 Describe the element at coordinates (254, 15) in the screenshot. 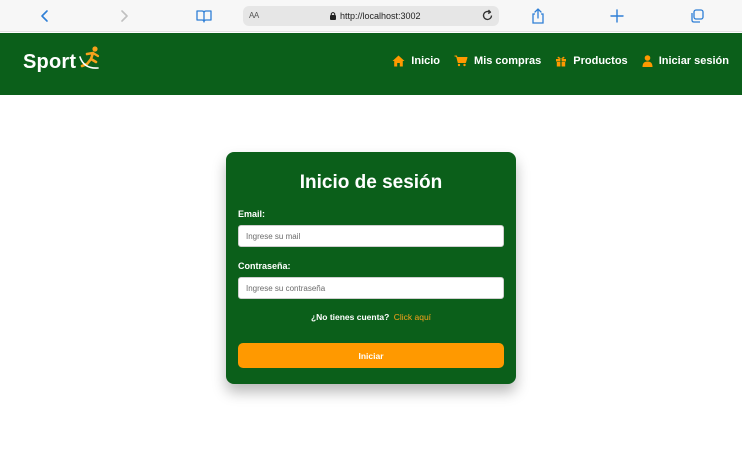

I see `reader-text-size: AA` at that location.